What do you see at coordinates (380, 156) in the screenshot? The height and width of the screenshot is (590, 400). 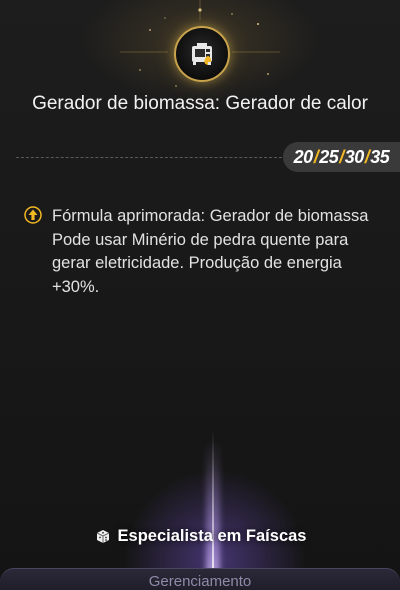 I see `level-value: 35` at bounding box center [380, 156].